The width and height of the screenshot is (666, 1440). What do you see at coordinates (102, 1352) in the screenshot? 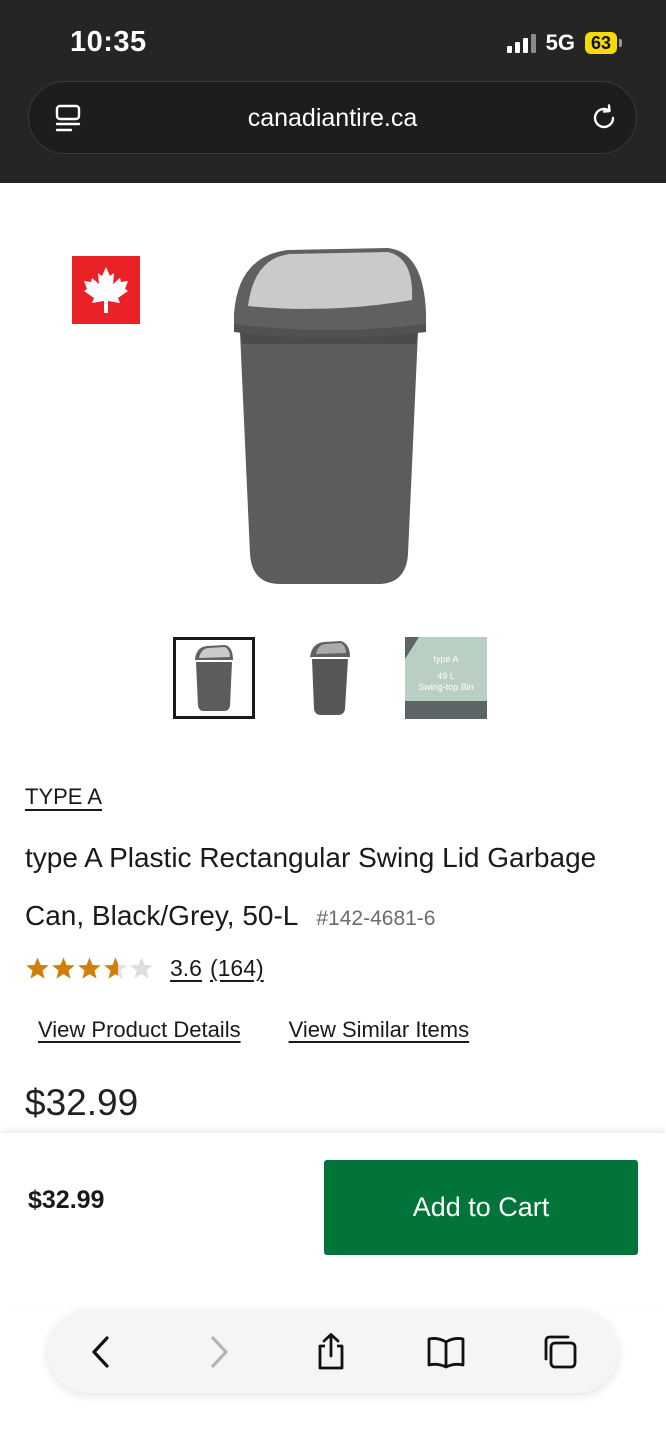
I see `back-chevron-icon` at bounding box center [102, 1352].